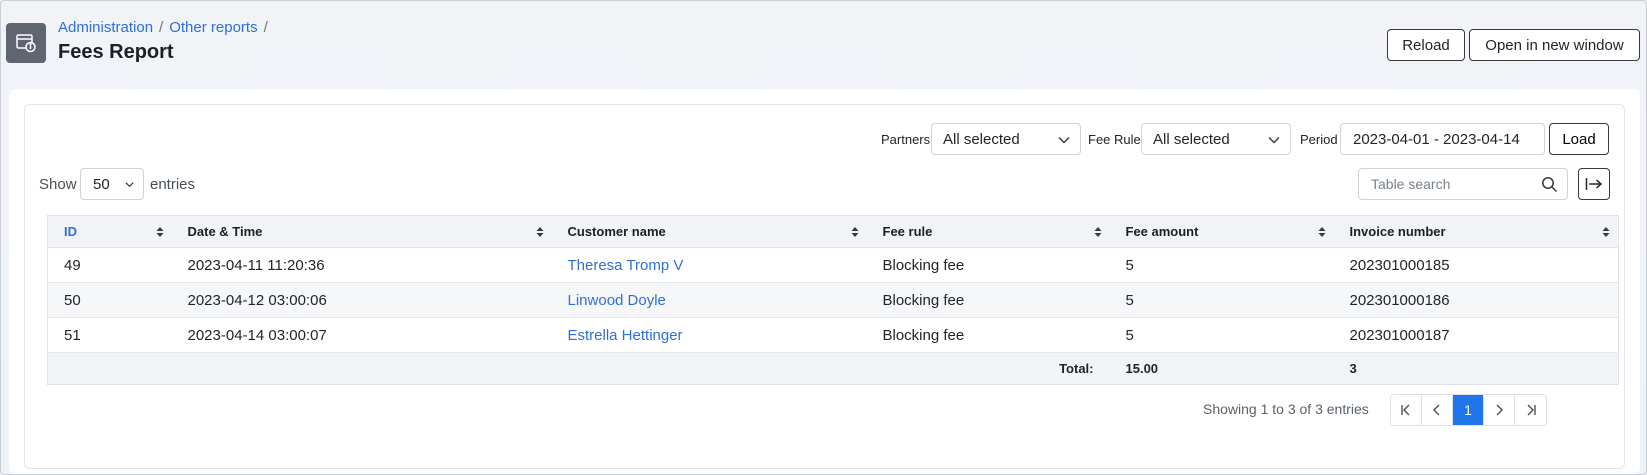  Describe the element at coordinates (988, 368) in the screenshot. I see `total-label: Total:` at that location.